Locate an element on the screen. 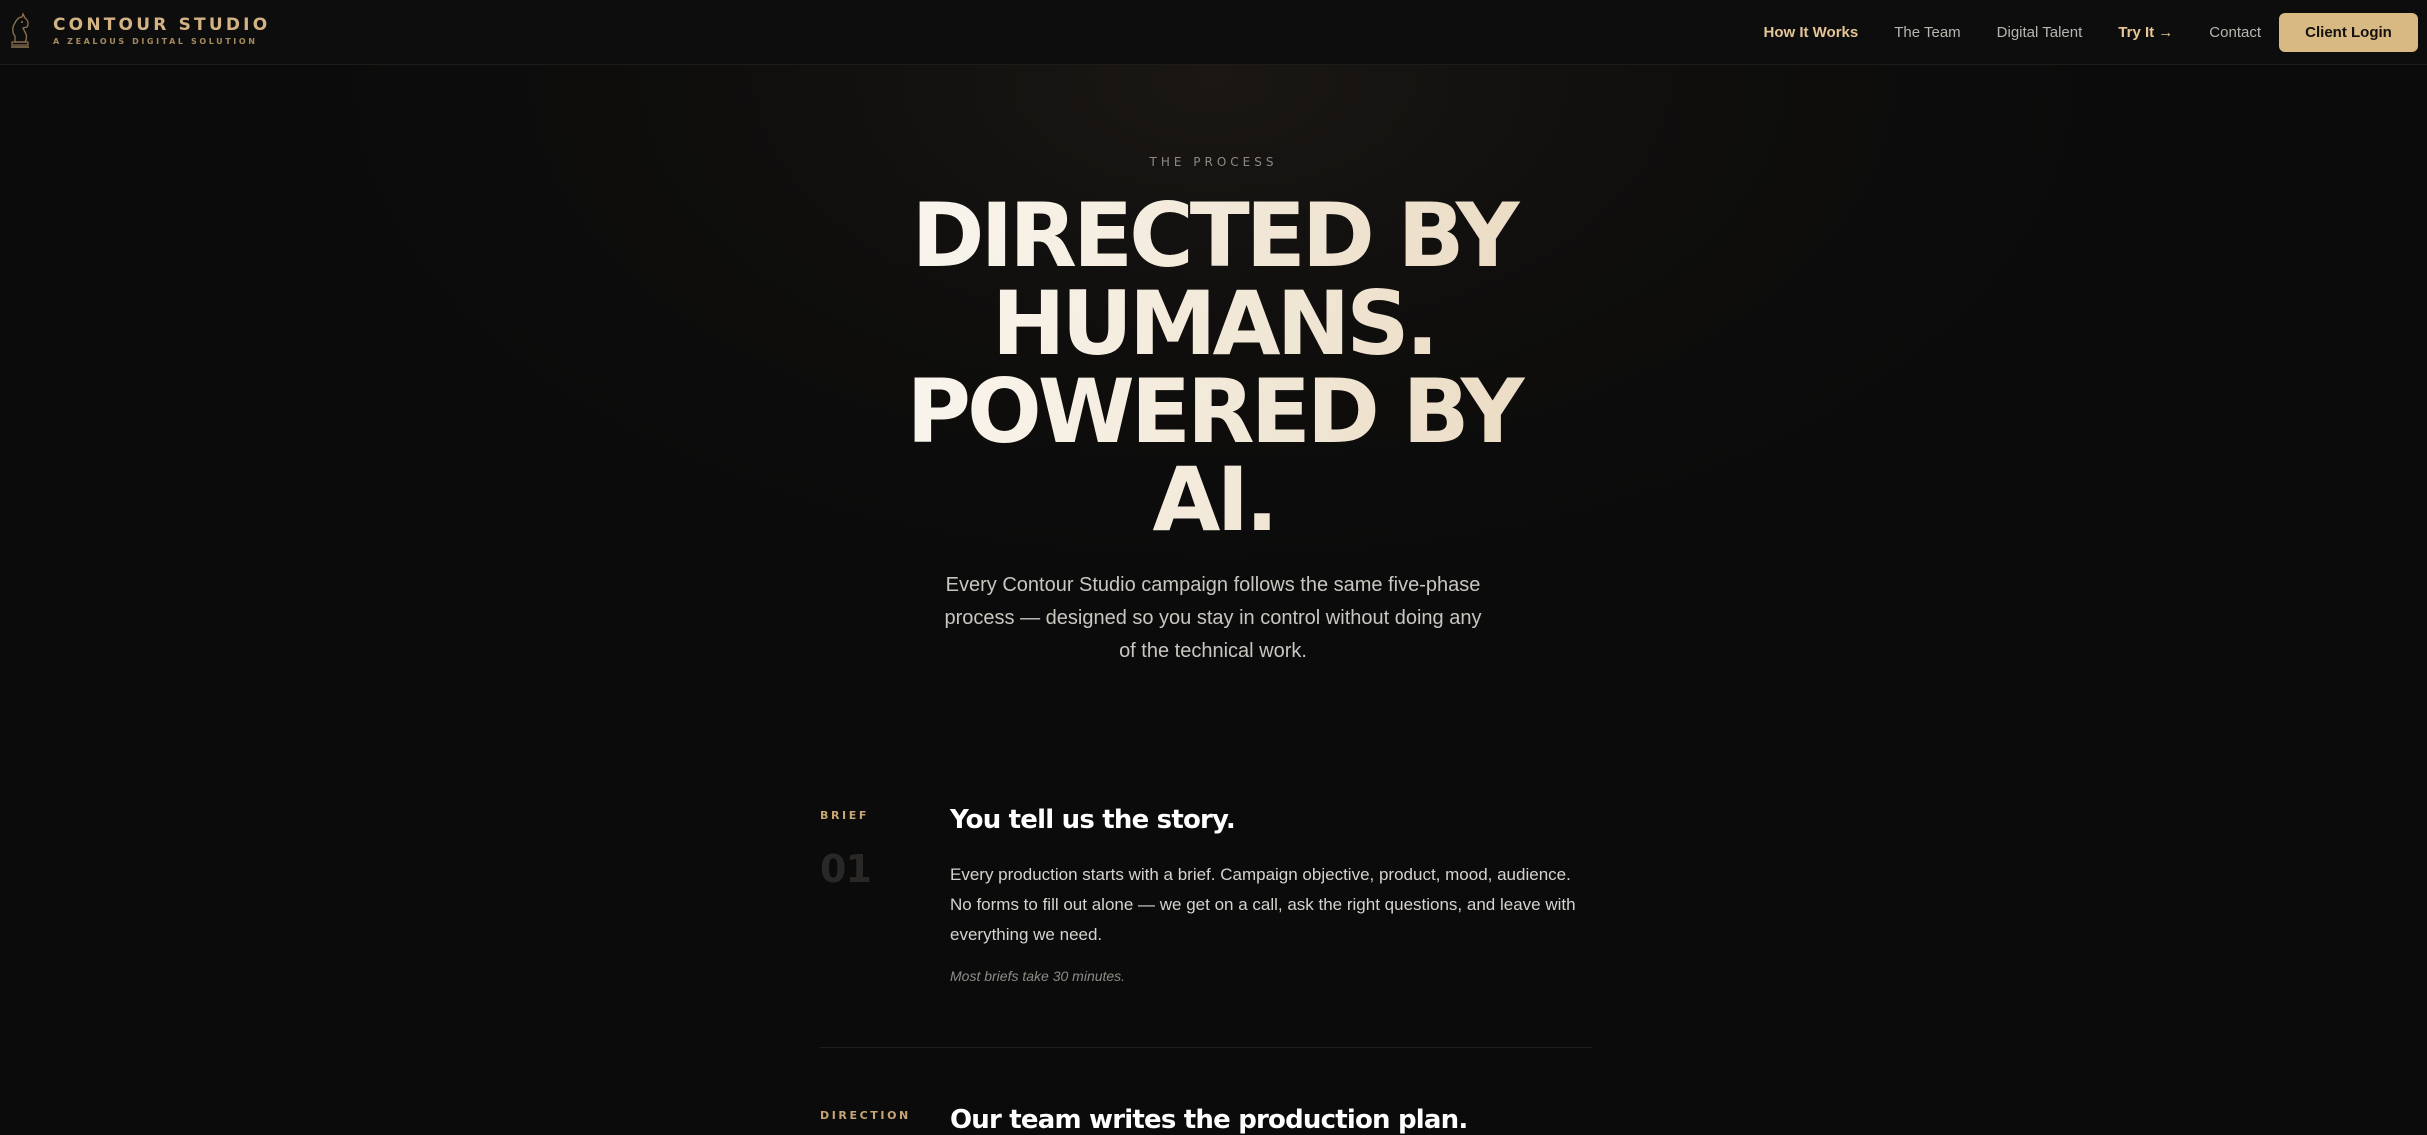 The width and height of the screenshot is (2427, 1135). nav-link-try-it: Try It → is located at coordinates (2145, 32).